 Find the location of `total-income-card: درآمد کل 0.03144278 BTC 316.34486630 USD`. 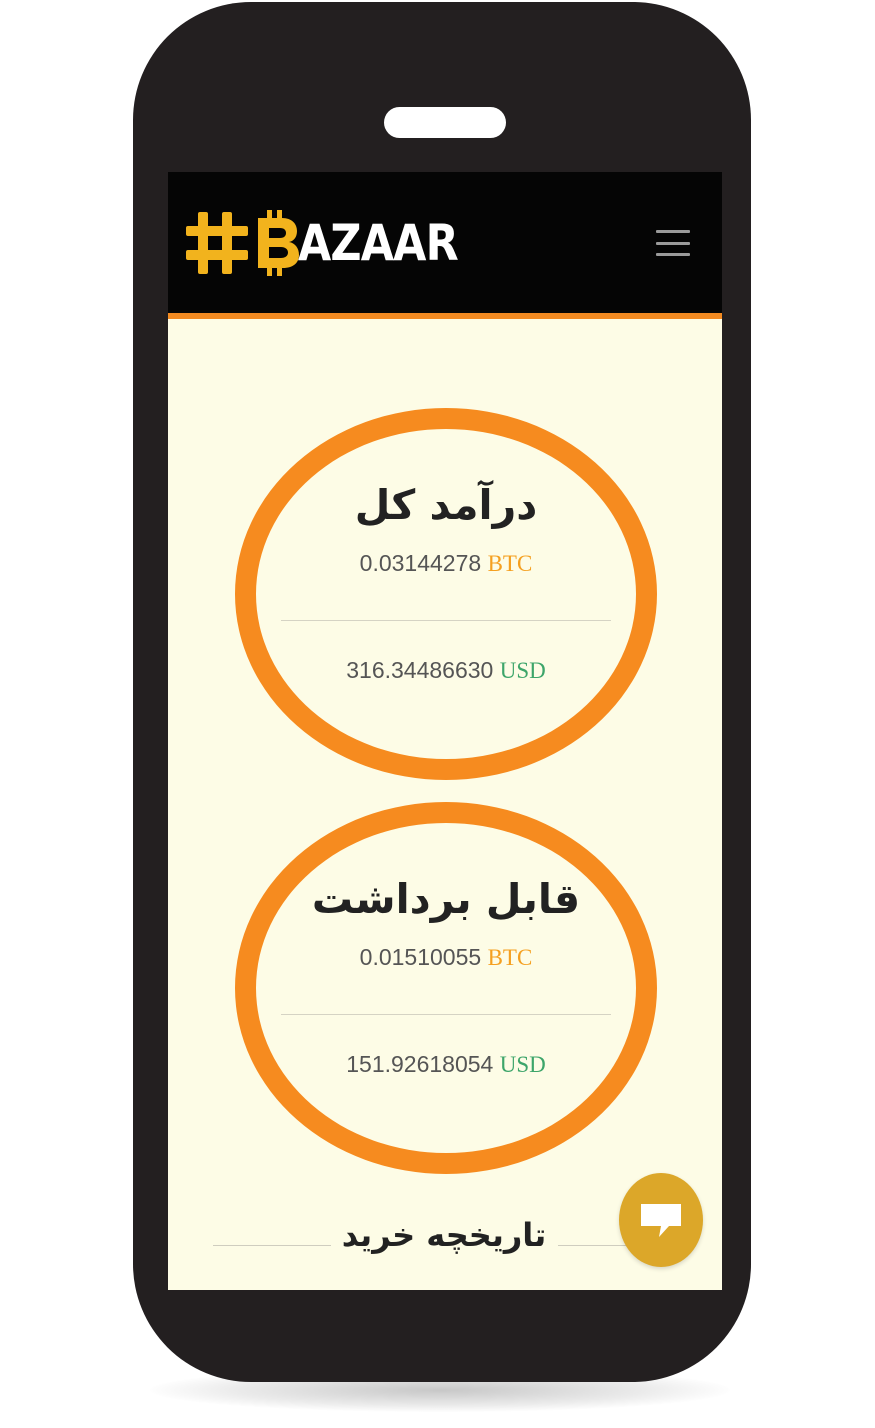

total-income-card: درآمد کل 0.03144278 BTC 316.34486630 USD is located at coordinates (446, 594).